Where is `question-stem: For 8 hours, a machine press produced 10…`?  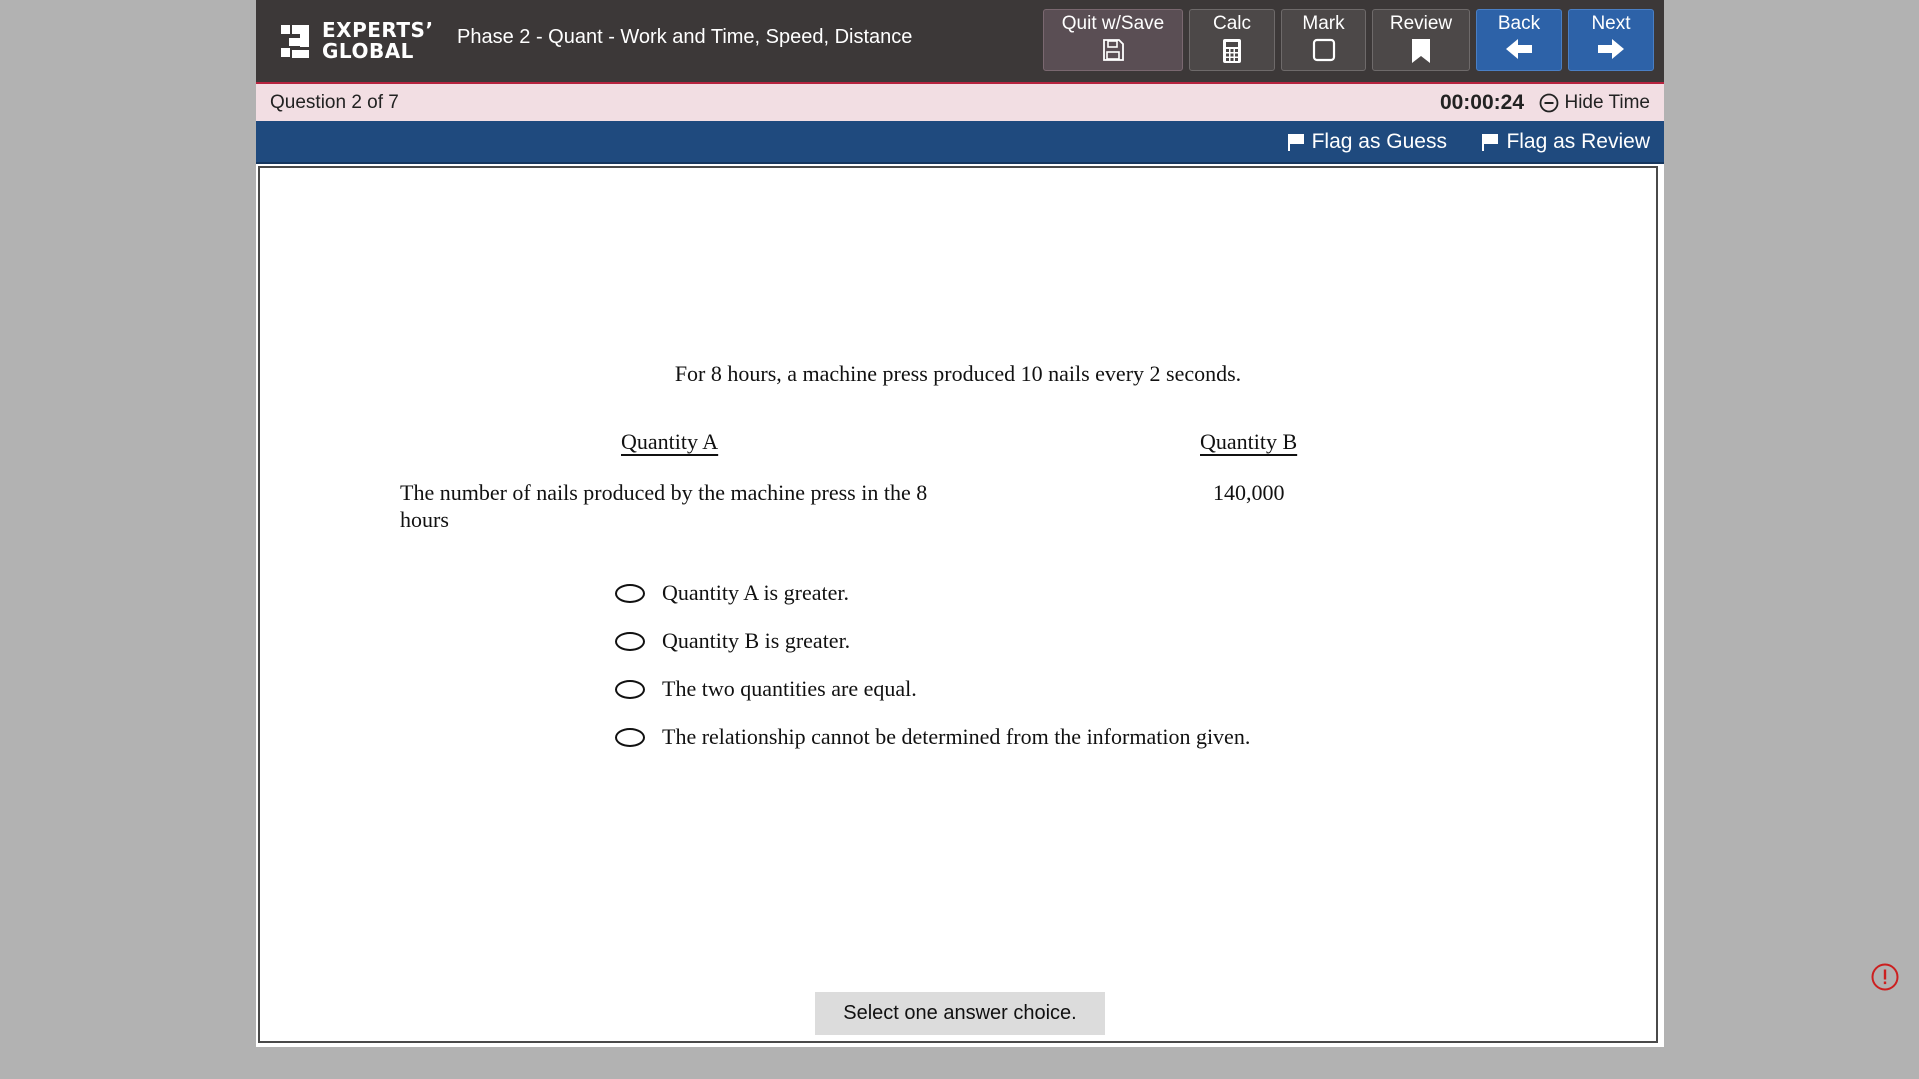 question-stem: For 8 hours, a machine press produced 10… is located at coordinates (958, 373).